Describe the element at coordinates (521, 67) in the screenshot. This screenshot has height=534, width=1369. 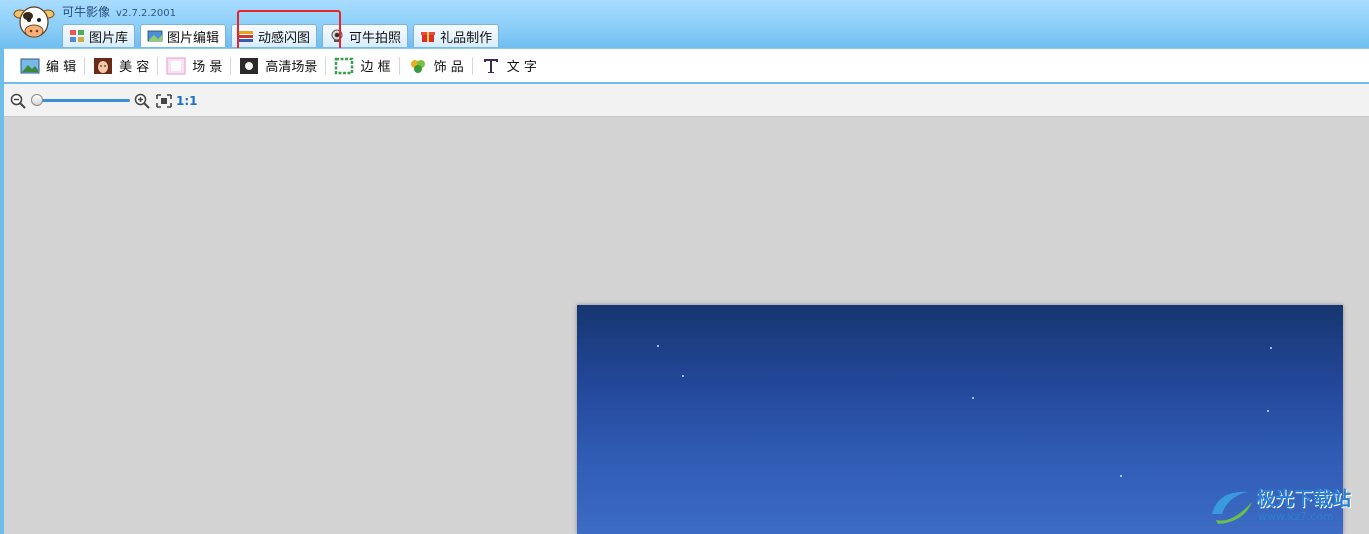
I see `tool-label: 文 字` at that location.